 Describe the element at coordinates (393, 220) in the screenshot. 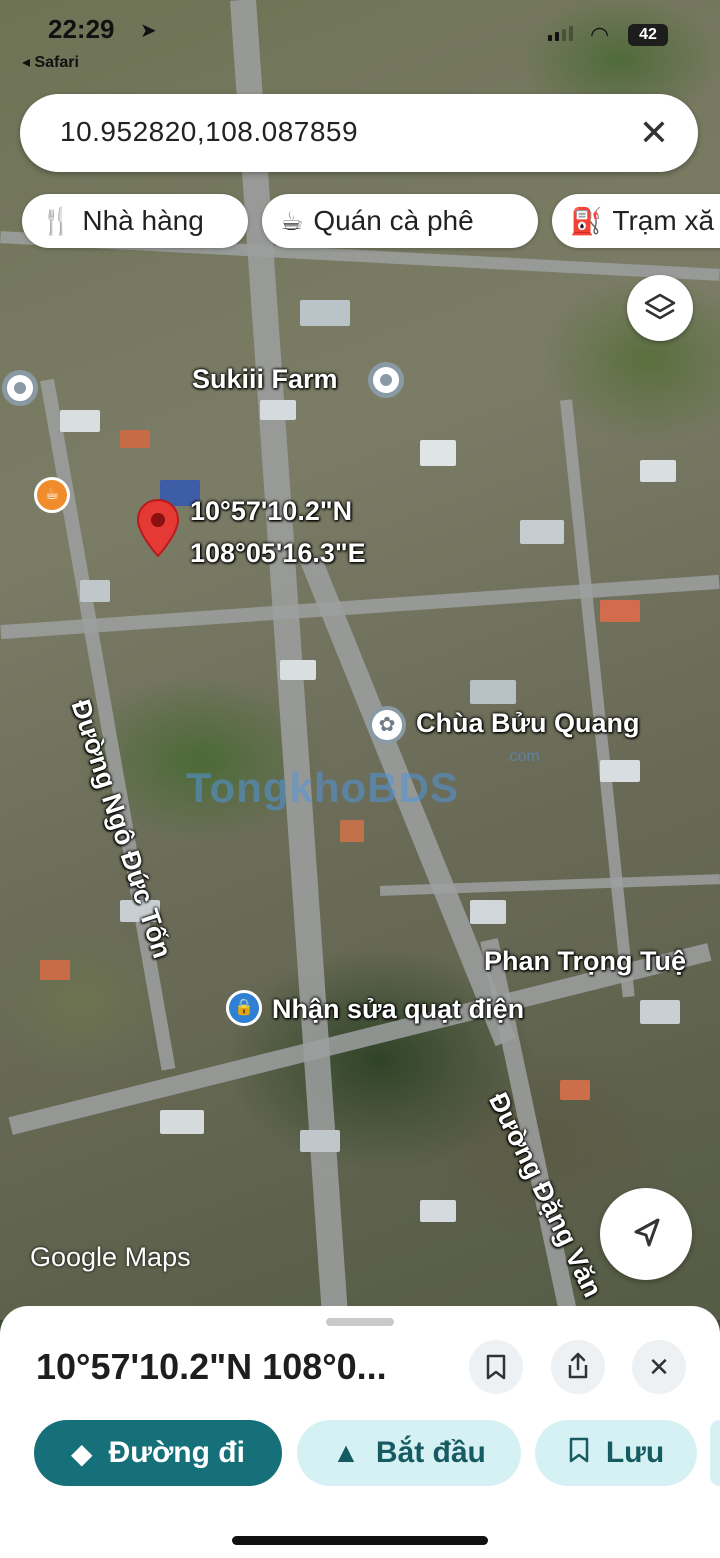

I see `chip-label: Quán cà phê` at that location.